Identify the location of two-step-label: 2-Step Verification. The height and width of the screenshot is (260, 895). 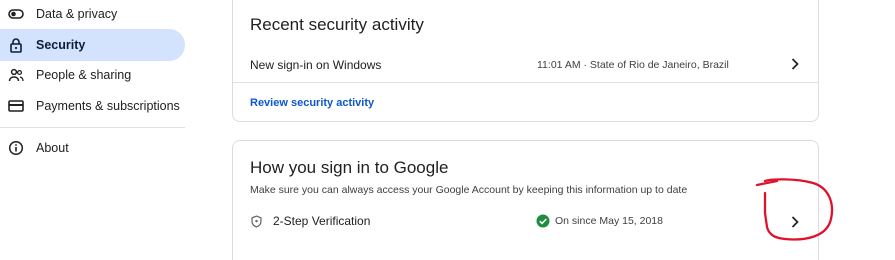
(322, 221).